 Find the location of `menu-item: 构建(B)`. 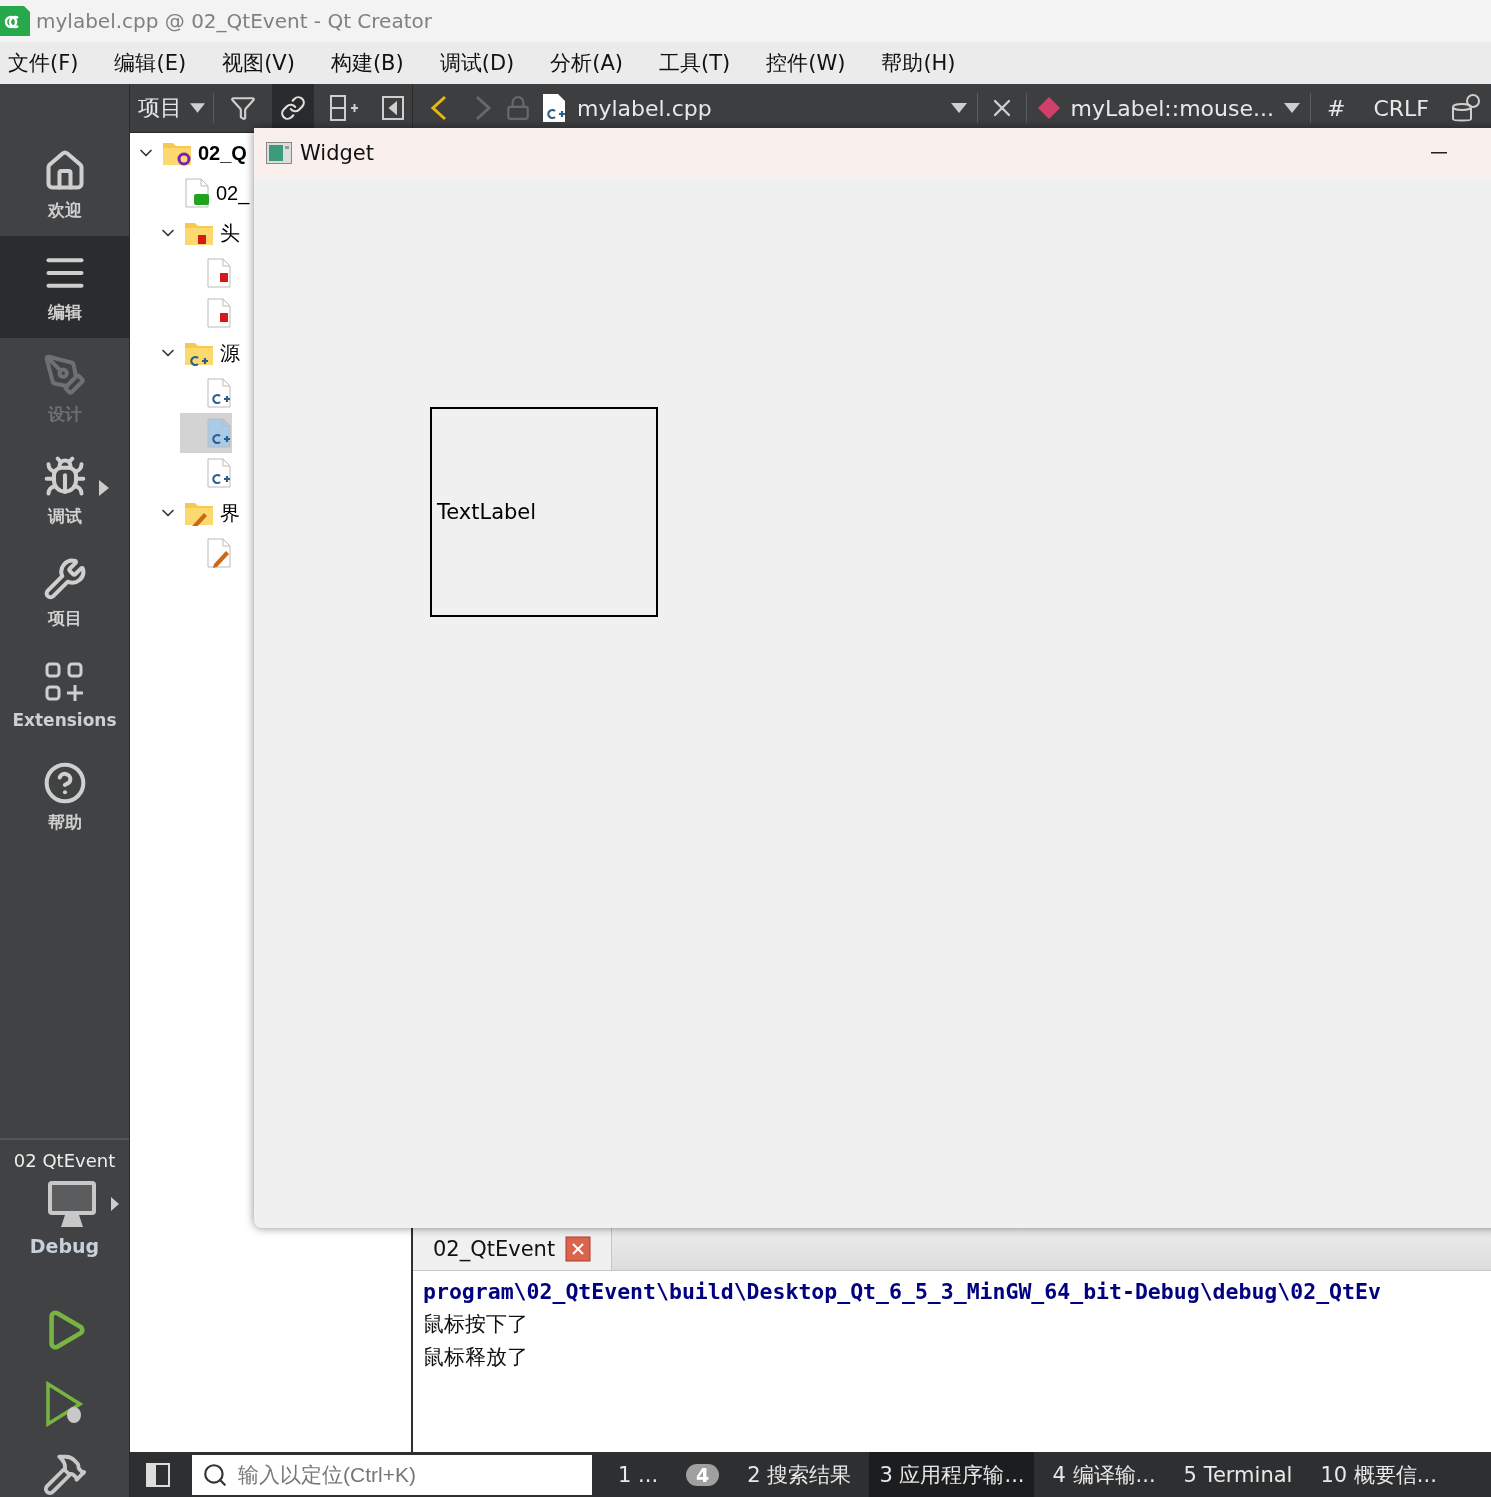

menu-item: 构建(B) is located at coordinates (373, 63).